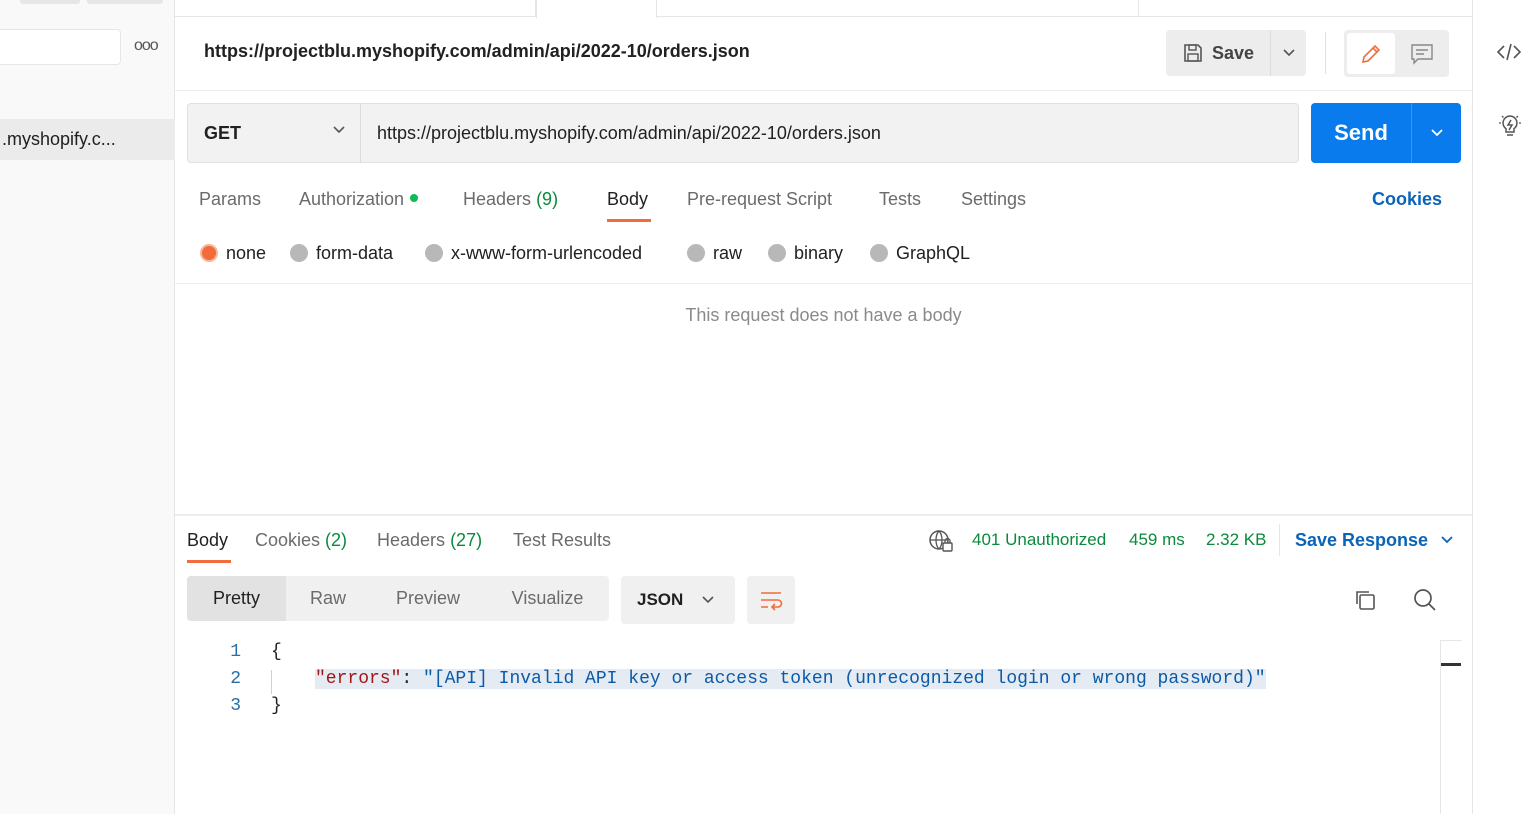  I want to click on format-select: JSON, so click(678, 600).